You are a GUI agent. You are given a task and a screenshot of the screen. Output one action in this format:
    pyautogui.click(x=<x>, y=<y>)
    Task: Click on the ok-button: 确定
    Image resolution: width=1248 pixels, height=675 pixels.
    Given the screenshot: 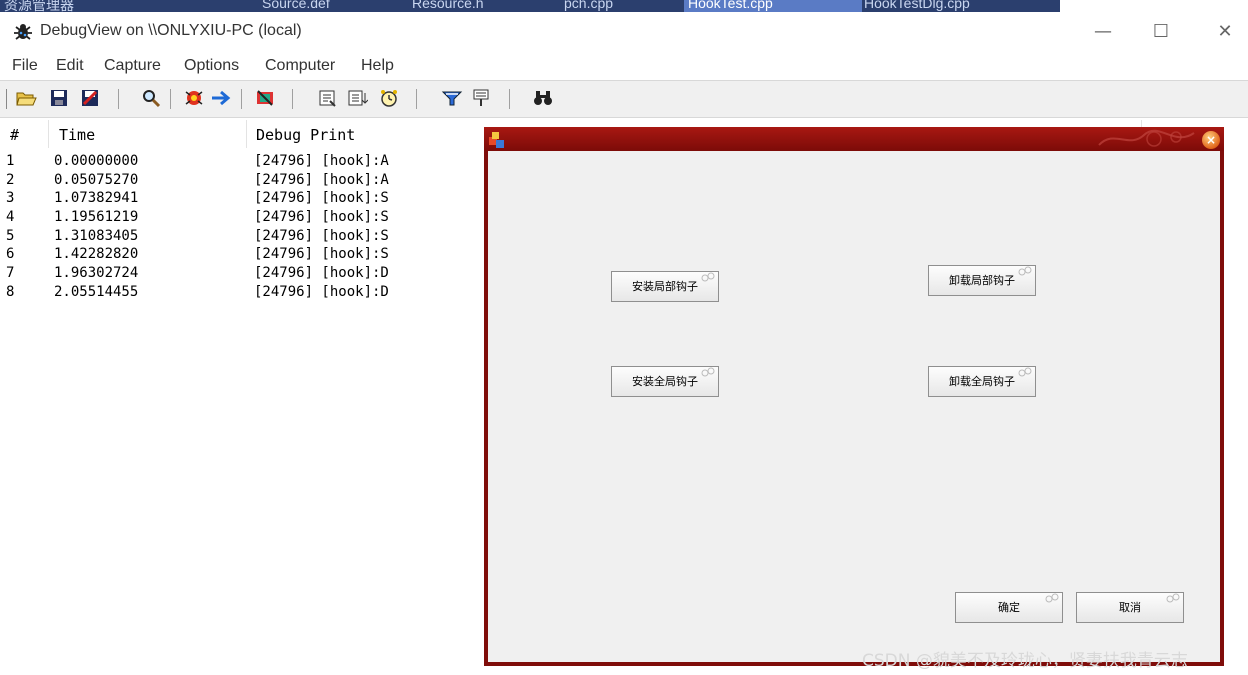 What is the action you would take?
    pyautogui.click(x=1009, y=607)
    